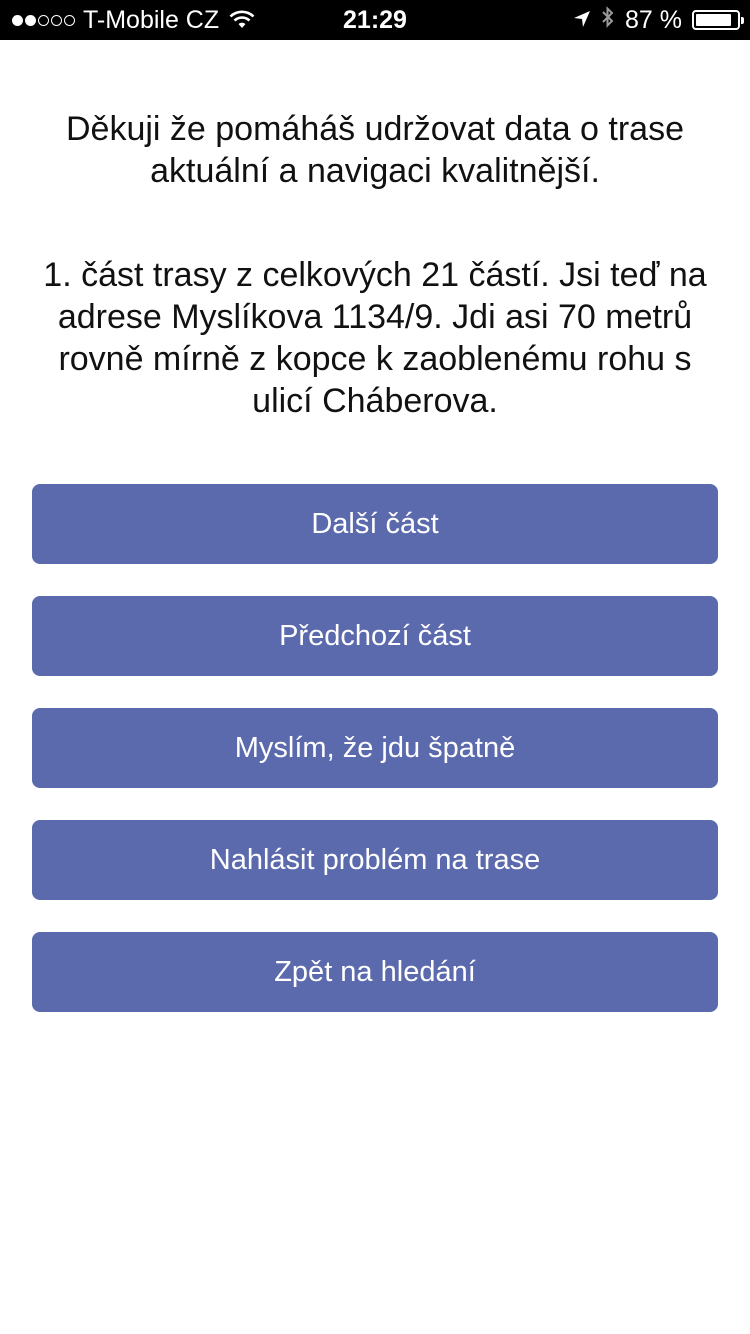 Image resolution: width=750 pixels, height=1334 pixels. I want to click on carrier-name: T-Mobile CZ, so click(151, 19).